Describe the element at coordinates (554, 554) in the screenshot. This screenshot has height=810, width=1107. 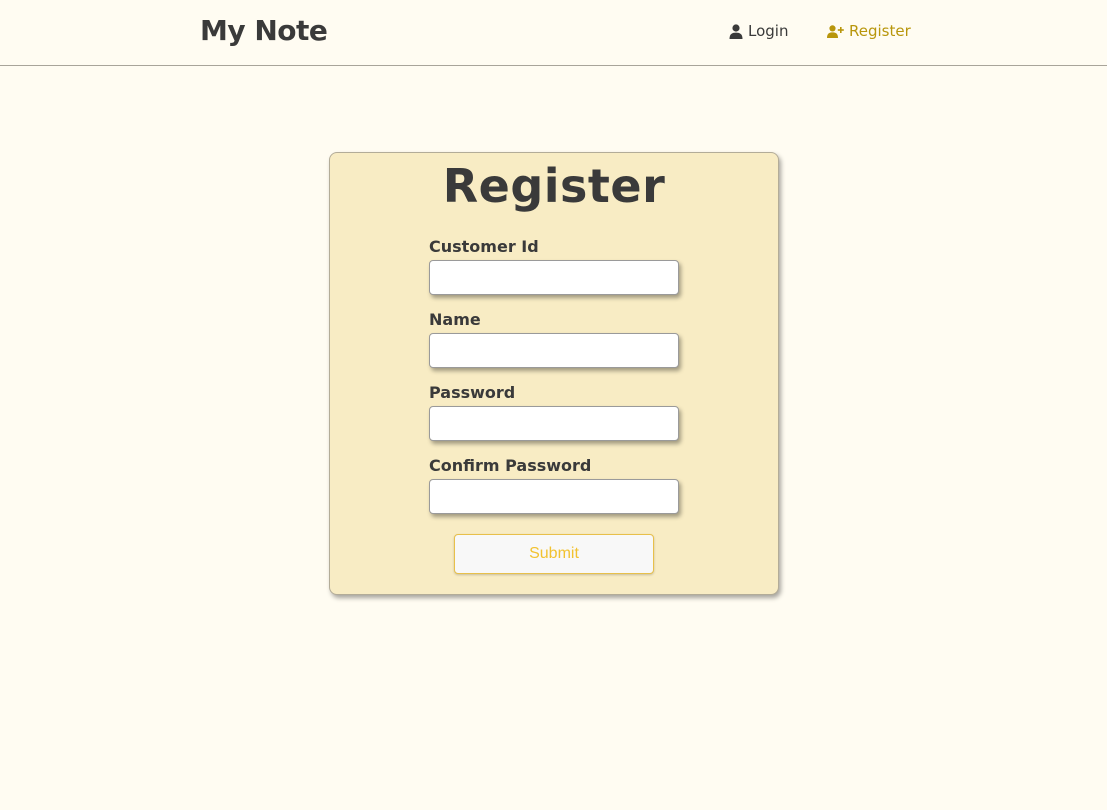
I see `submit-button: Submit` at that location.